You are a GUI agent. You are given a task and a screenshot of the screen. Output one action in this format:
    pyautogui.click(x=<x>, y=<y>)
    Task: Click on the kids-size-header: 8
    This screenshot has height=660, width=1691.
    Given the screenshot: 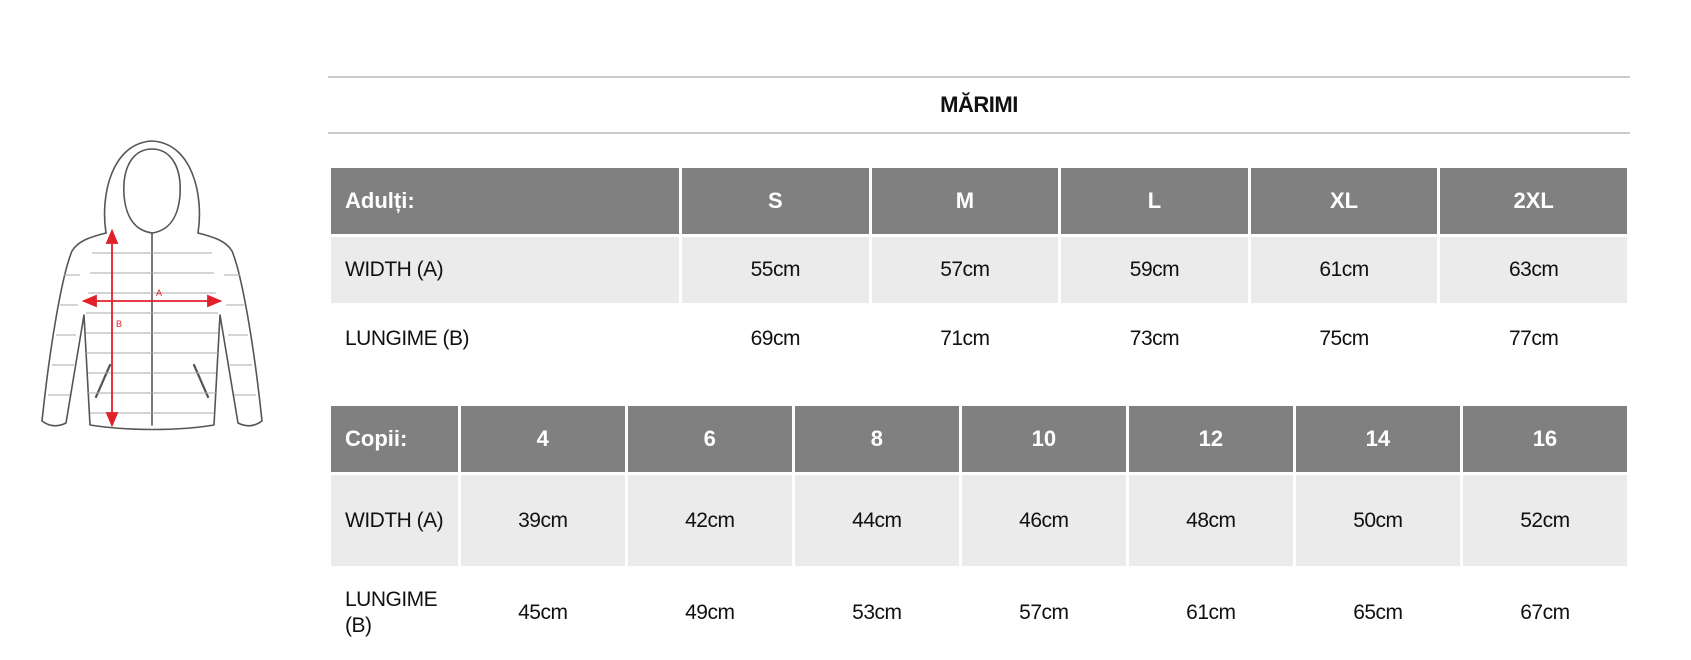 What is the action you would take?
    pyautogui.click(x=876, y=439)
    